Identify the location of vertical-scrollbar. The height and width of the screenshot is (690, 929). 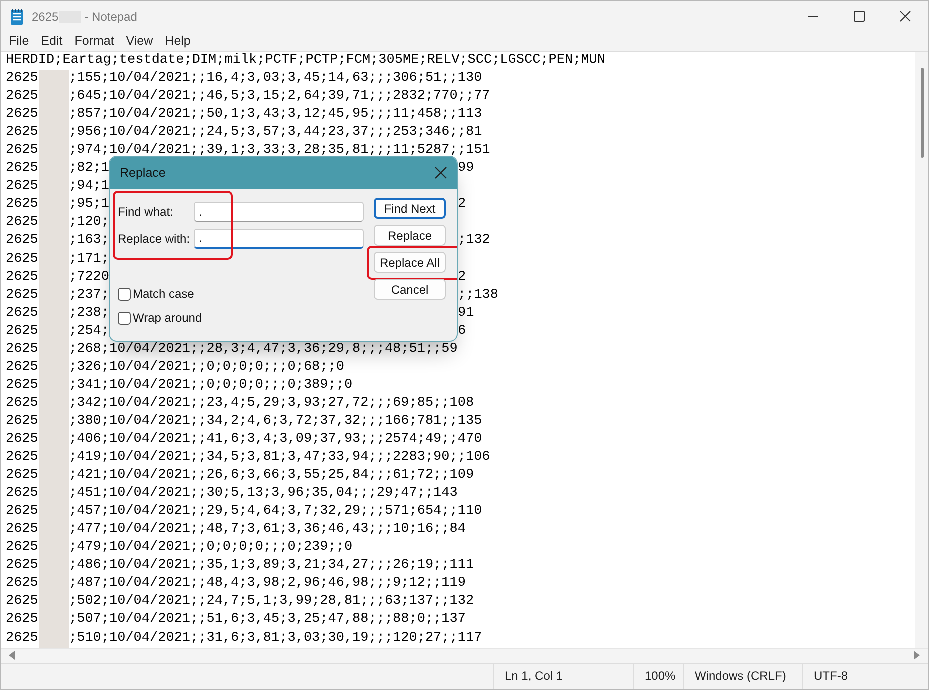
(921, 350).